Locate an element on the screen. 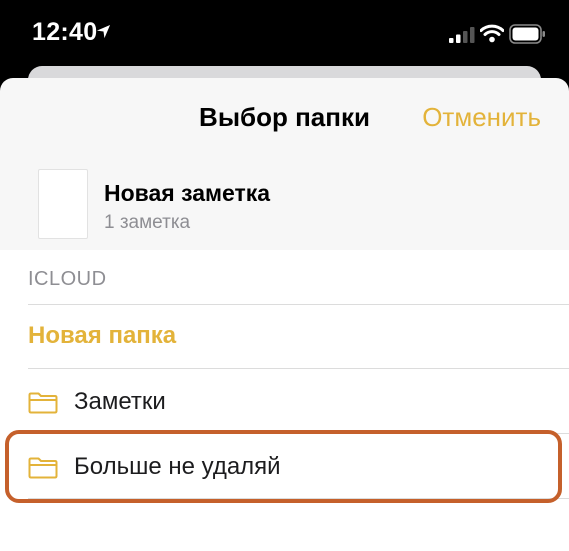 This screenshot has width=569, height=551. cancel-button: Отменить is located at coordinates (481, 117).